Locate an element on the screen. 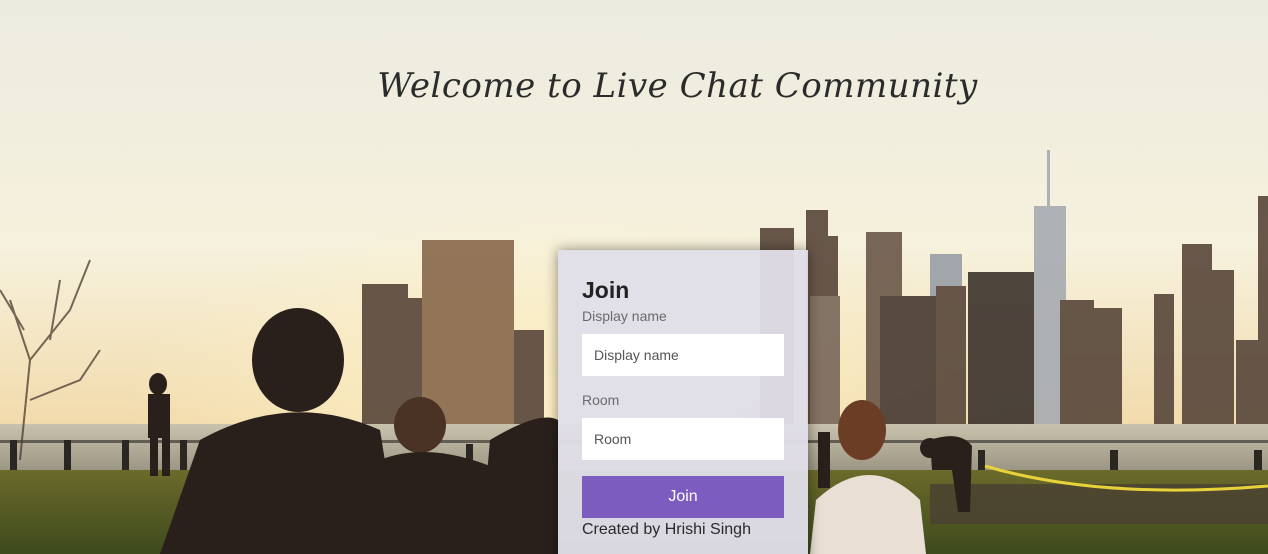 This screenshot has width=1268, height=554. room-input is located at coordinates (683, 439).